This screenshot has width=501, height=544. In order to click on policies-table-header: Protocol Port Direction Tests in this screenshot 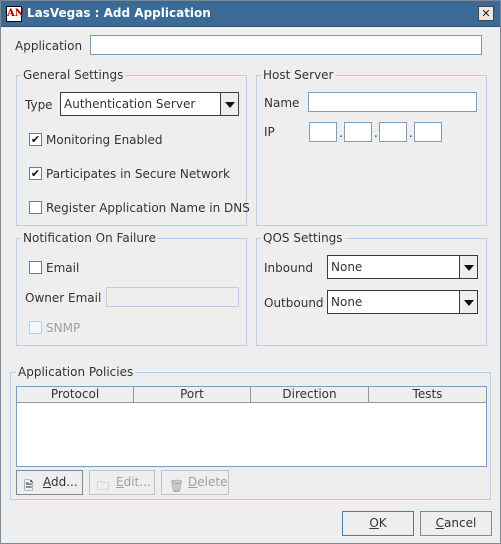, I will do `click(251, 395)`.